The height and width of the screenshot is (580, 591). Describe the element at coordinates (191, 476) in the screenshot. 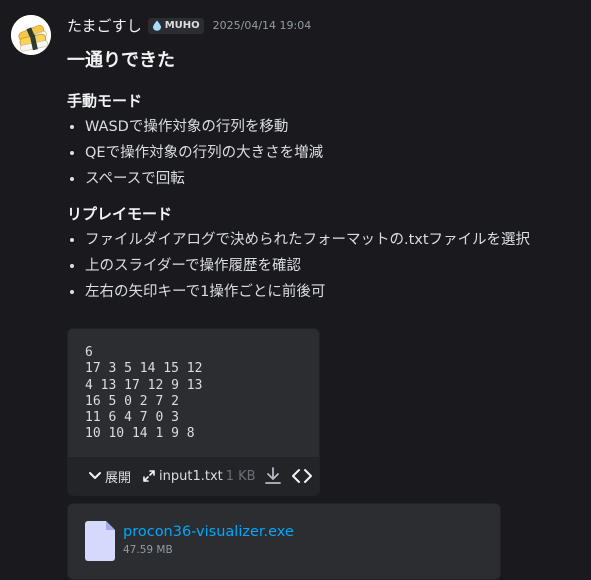

I see `file-name: input1.txt` at that location.